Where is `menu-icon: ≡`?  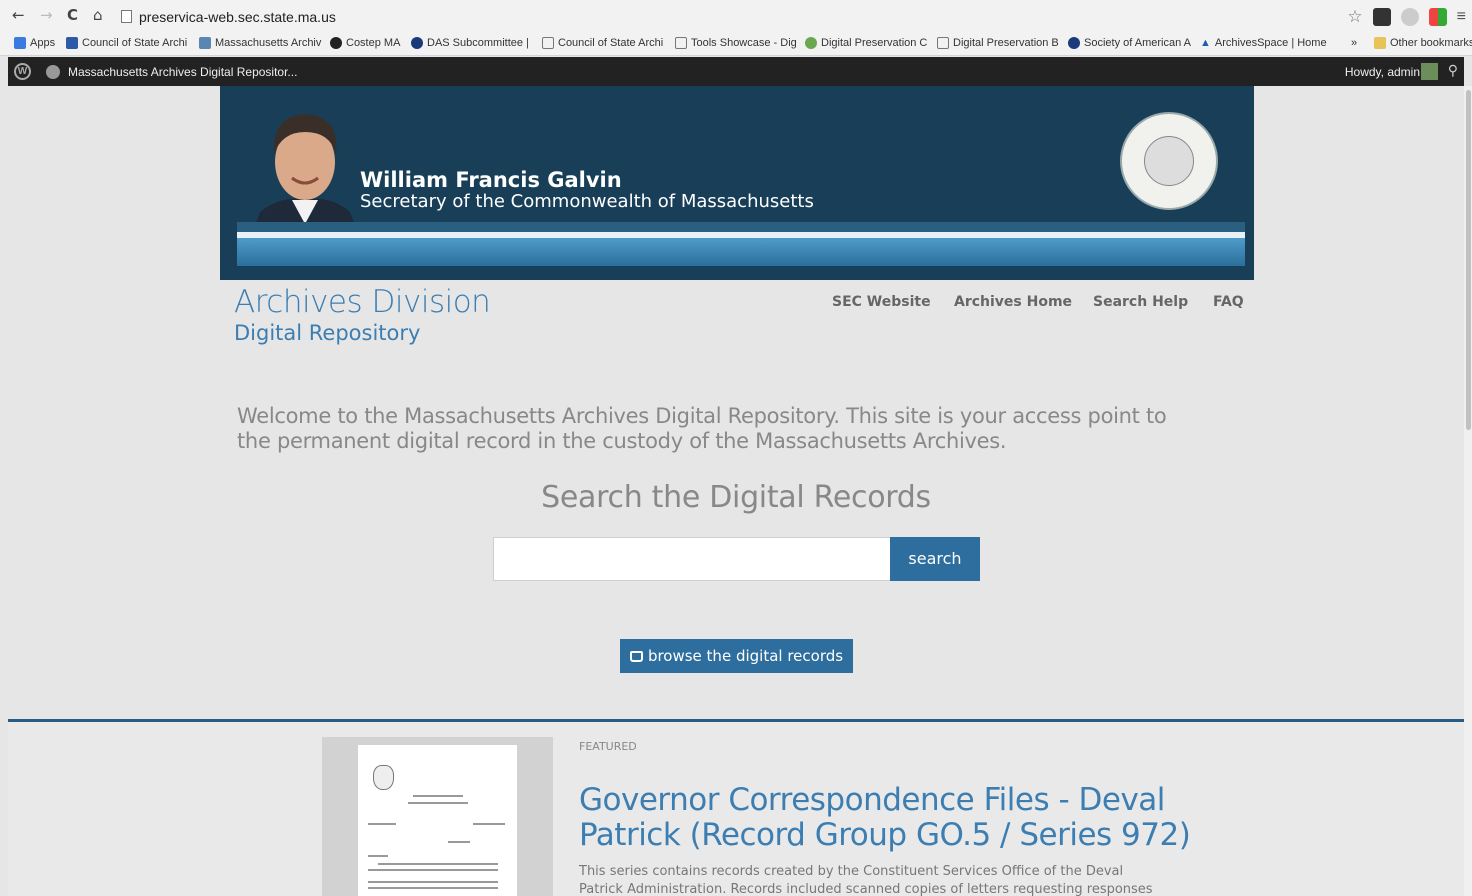
menu-icon: ≡ is located at coordinates (1461, 17).